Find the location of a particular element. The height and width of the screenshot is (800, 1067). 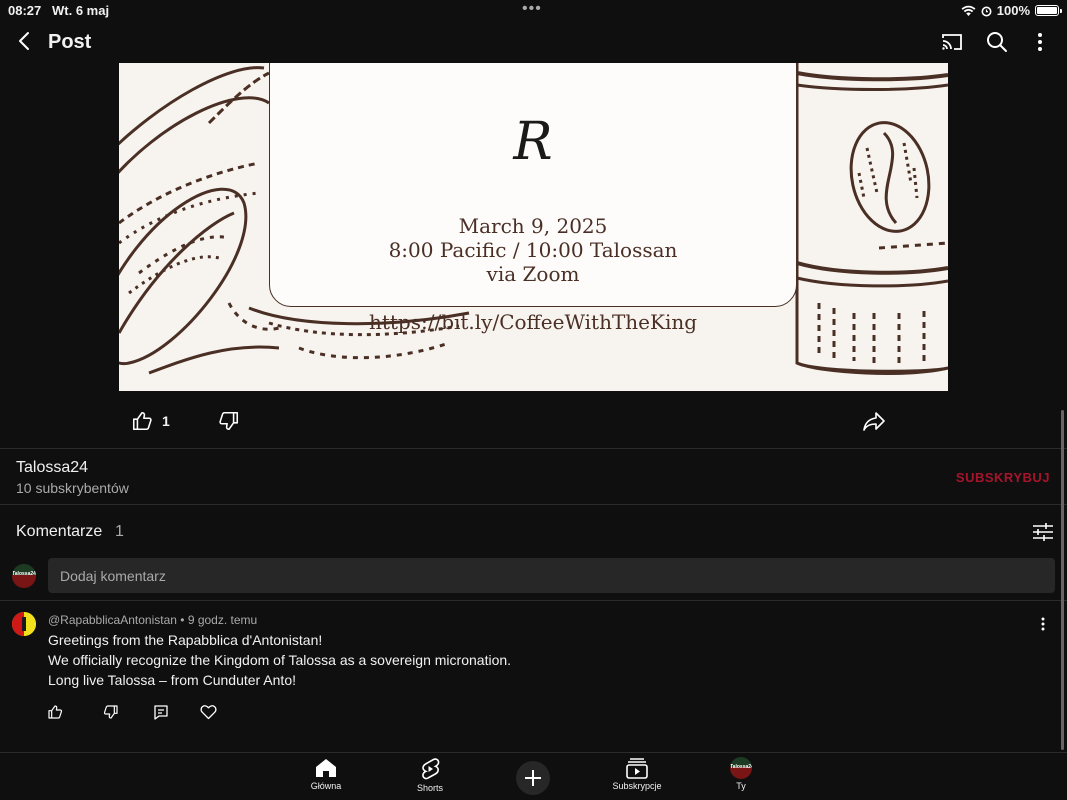

nav-home: Główna is located at coordinates (326, 774).